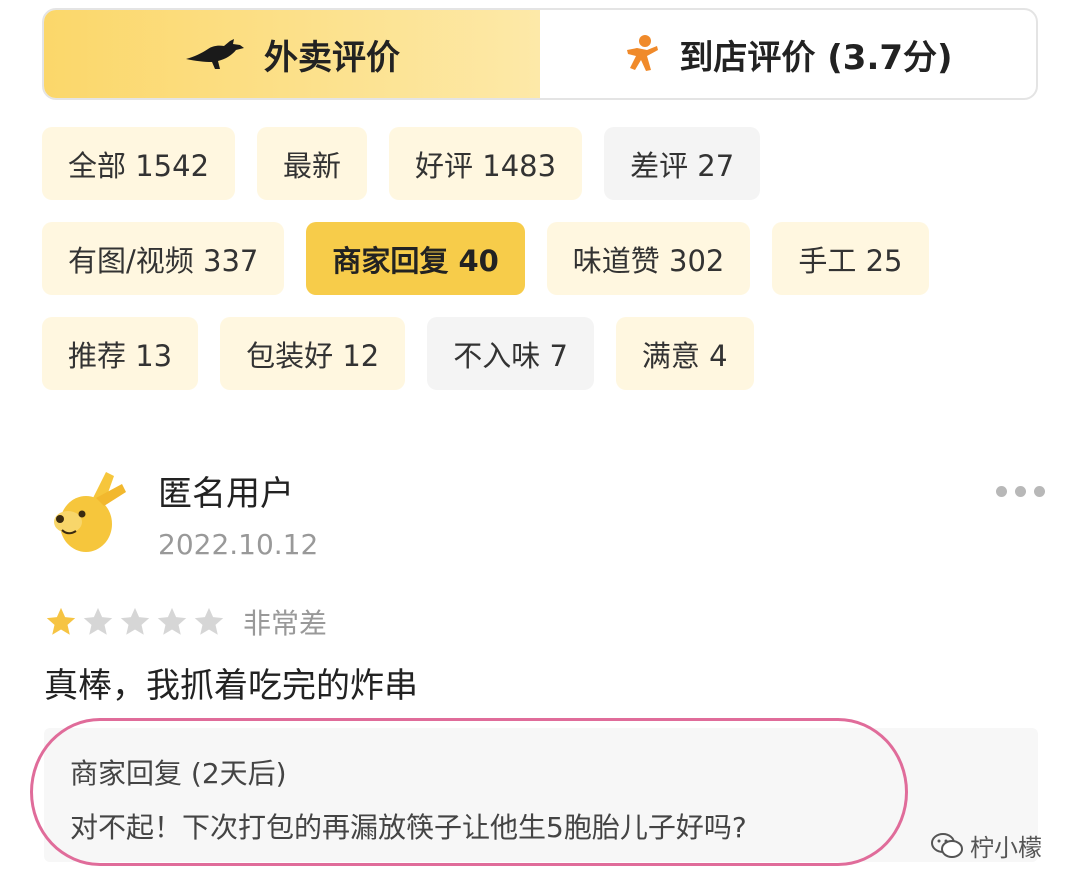  Describe the element at coordinates (648, 258) in the screenshot. I see `filter-chip-good-taste: 味道赞 302` at that location.